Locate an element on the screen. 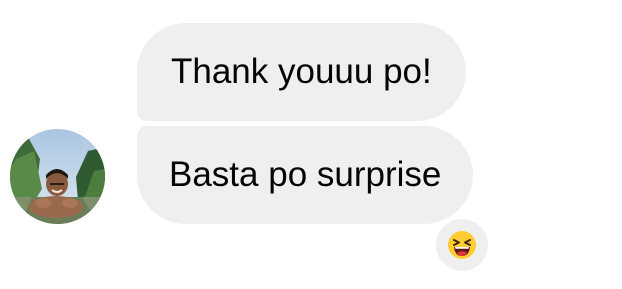  message-text: Thank youuu po! is located at coordinates (301, 71).